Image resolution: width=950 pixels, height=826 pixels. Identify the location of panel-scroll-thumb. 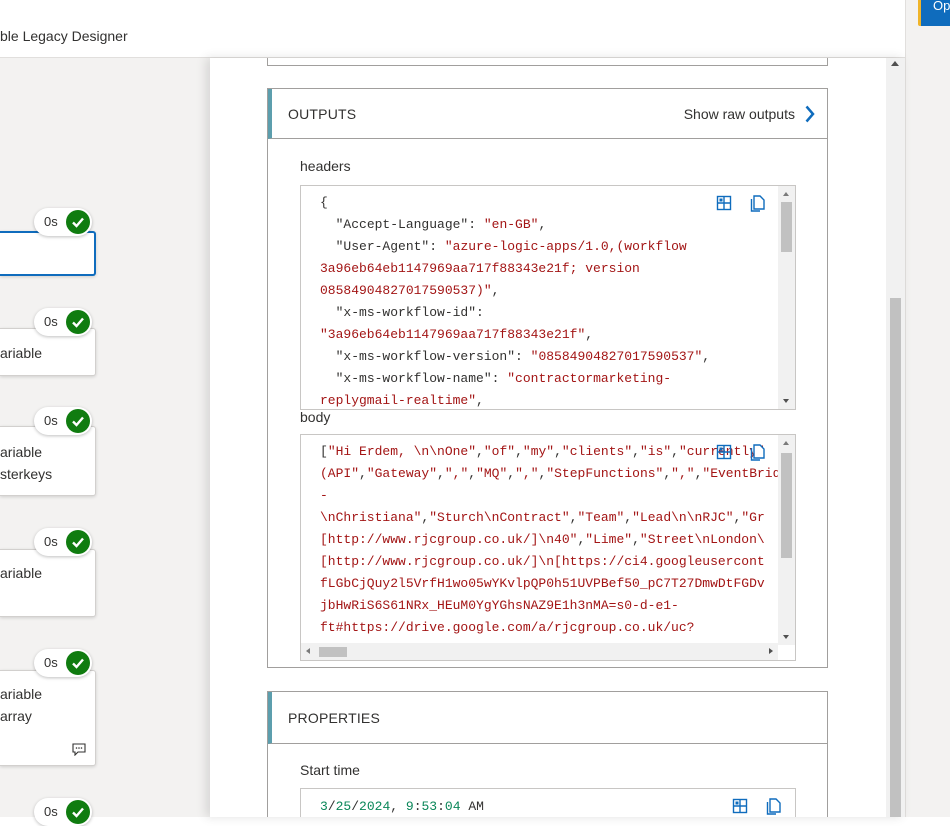
(895, 557).